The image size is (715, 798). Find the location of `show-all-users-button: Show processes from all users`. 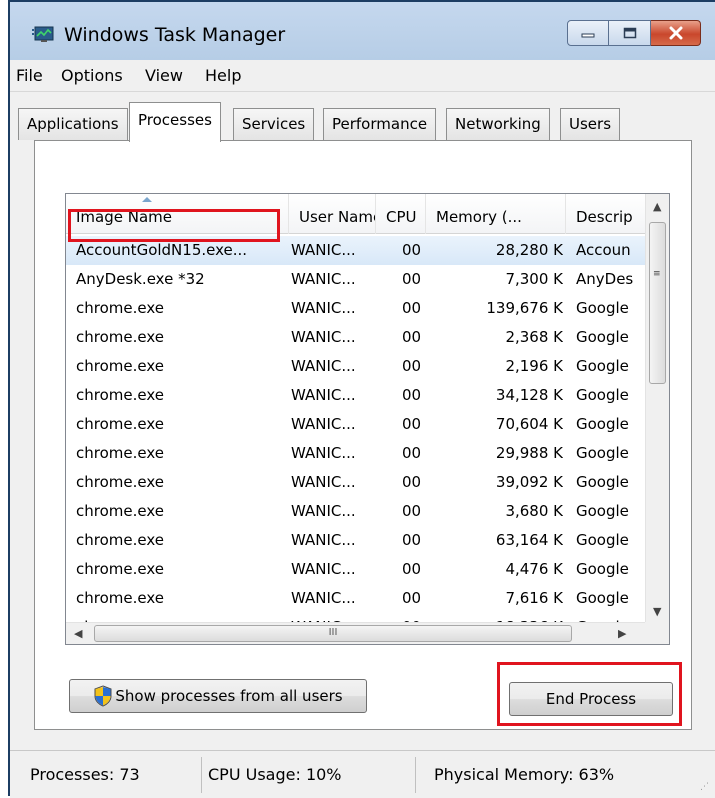

show-all-users-button: Show processes from all users is located at coordinates (218, 696).